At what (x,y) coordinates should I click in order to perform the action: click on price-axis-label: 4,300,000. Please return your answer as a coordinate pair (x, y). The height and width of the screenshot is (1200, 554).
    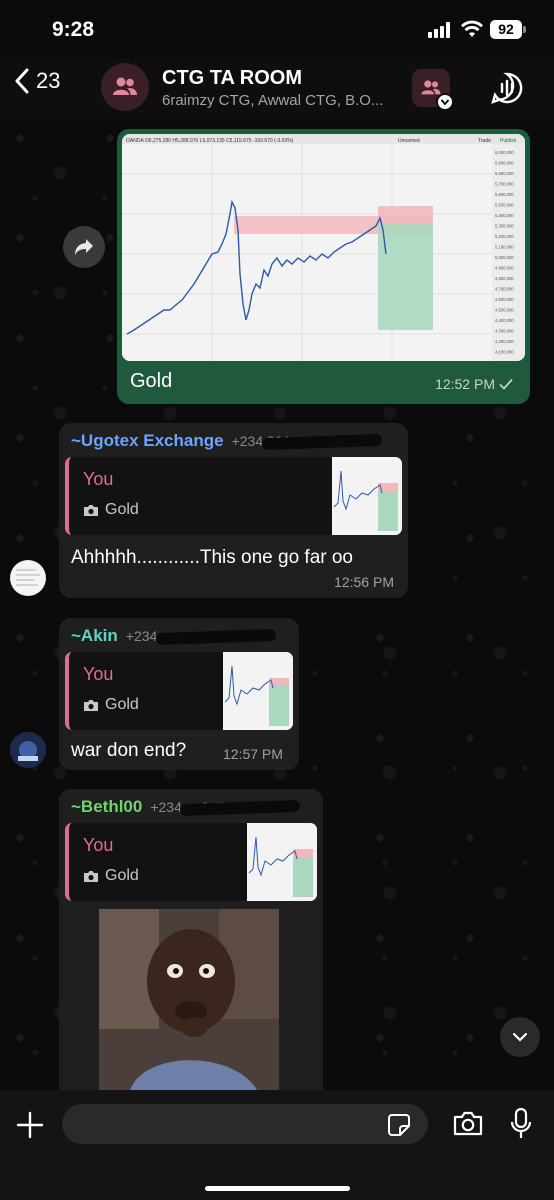
    Looking at the image, I should click on (504, 331).